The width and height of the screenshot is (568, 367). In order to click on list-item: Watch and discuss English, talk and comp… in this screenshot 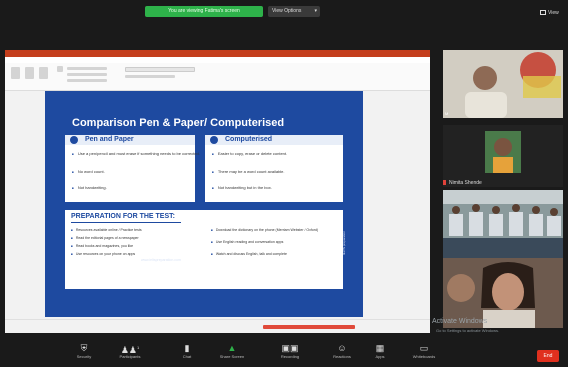, I will do `click(249, 254)`.